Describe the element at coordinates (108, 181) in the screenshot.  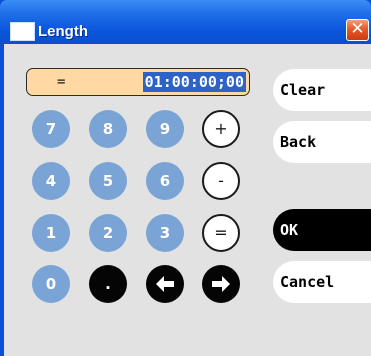
I see `key-5-button: 5` at that location.